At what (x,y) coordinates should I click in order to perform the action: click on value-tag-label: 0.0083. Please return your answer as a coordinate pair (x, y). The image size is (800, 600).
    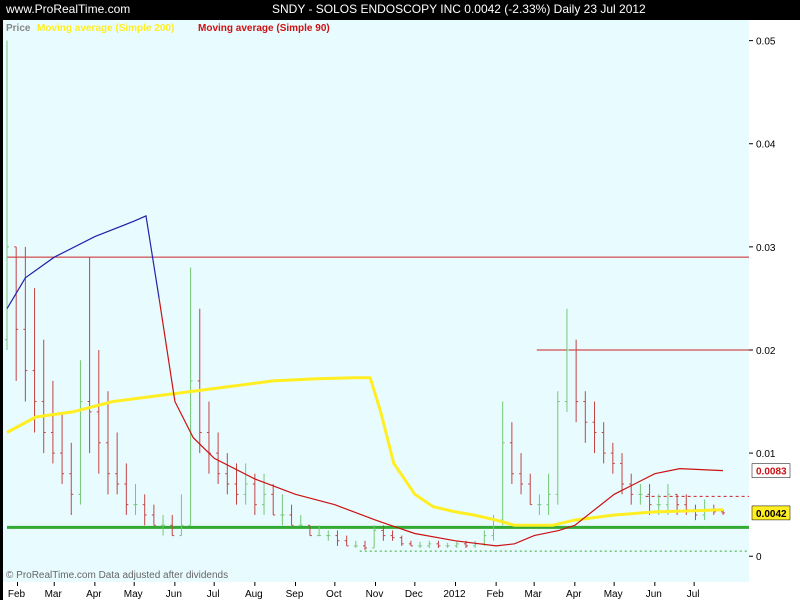
    Looking at the image, I should click on (771, 472).